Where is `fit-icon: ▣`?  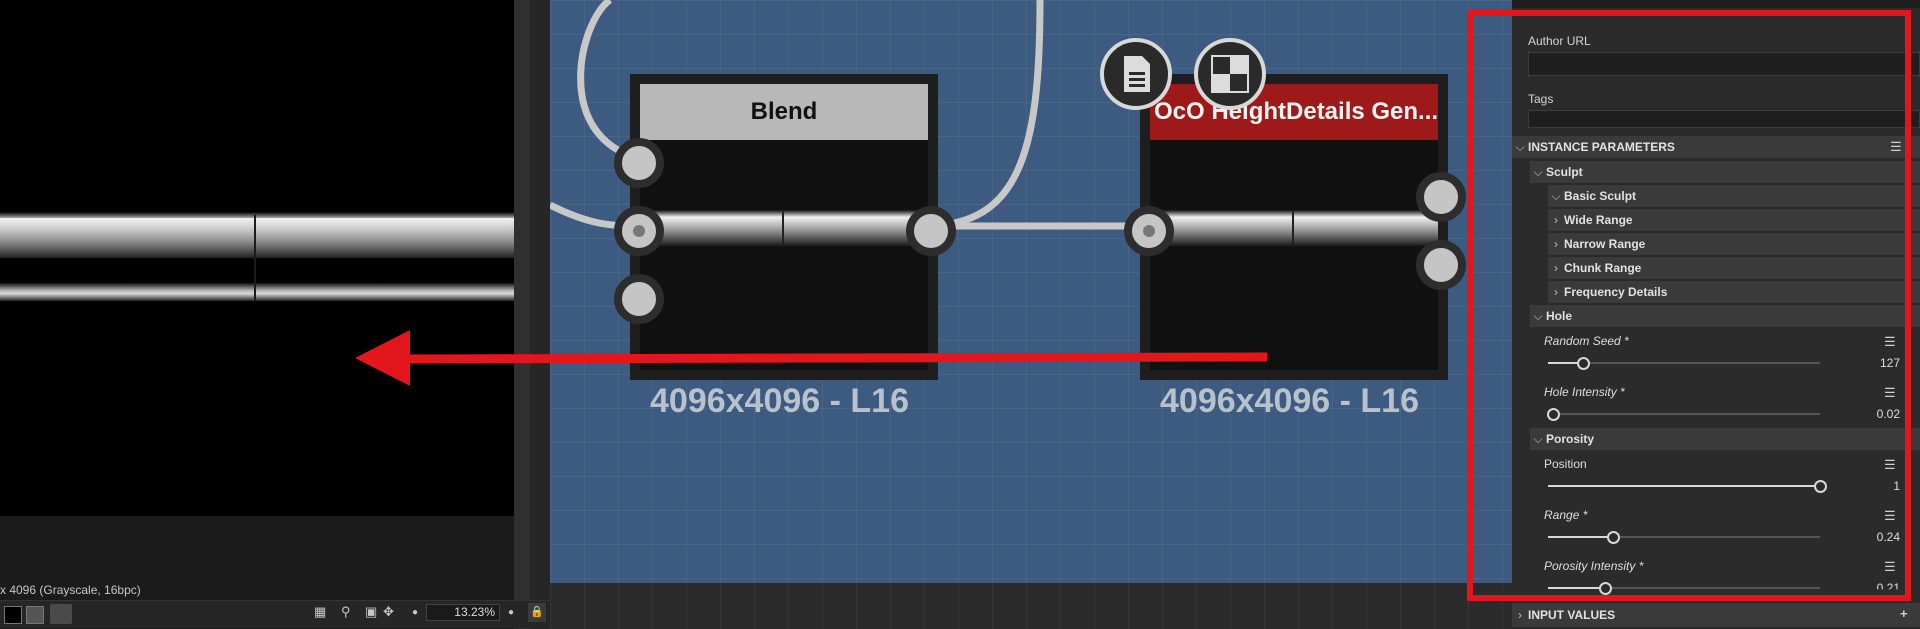
fit-icon: ▣ is located at coordinates (371, 612).